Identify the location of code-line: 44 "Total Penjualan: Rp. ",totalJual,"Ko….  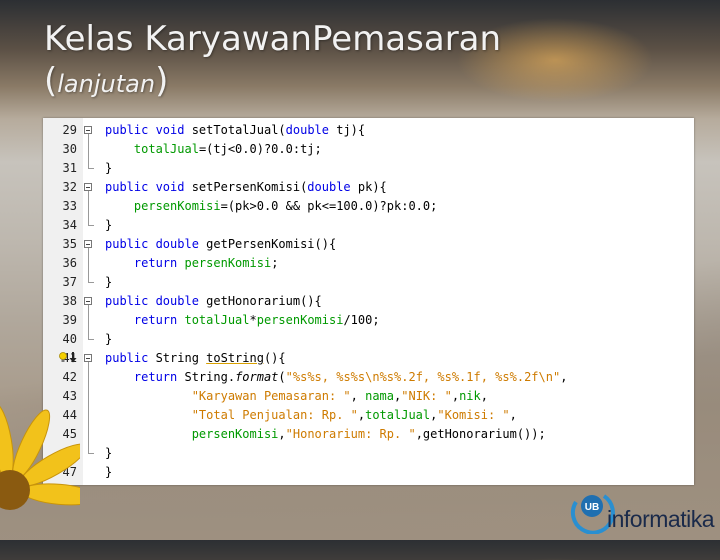
(368, 415).